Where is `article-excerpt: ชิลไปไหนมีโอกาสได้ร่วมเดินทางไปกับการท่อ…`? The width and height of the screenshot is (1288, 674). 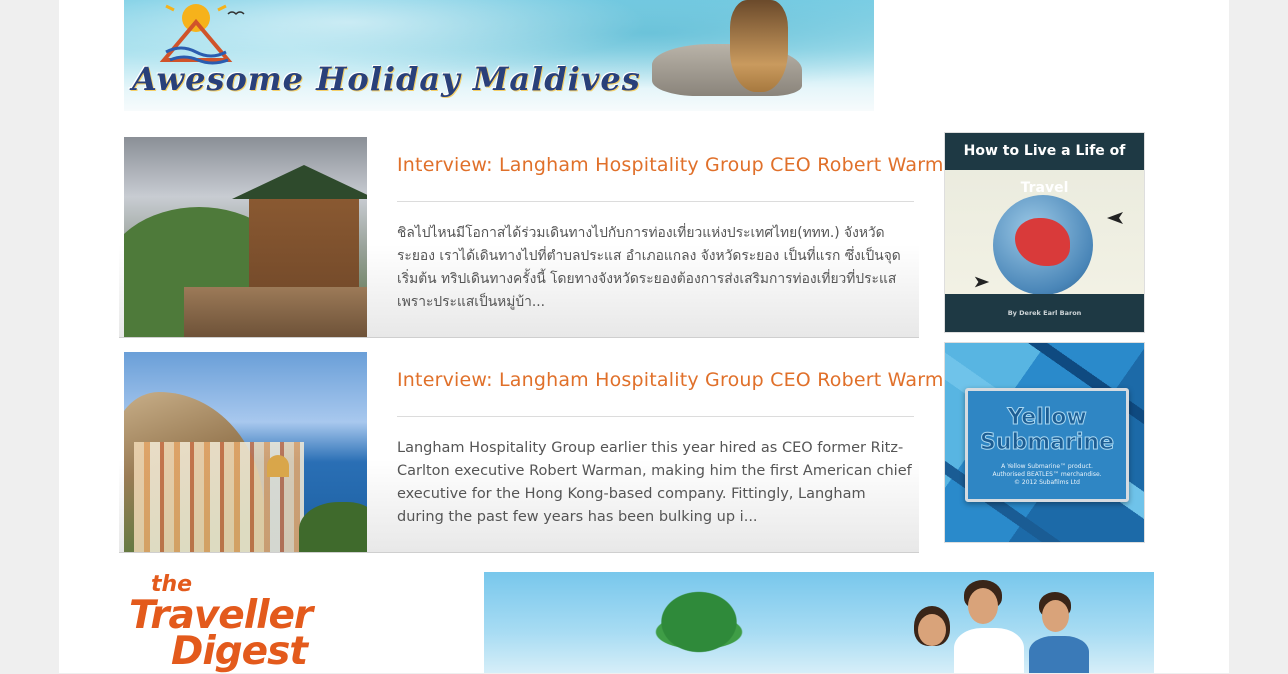
article-excerpt: ชิลไปไหนมีโอกาสได้ร่วมเดินทางไปกับการท่อ… is located at coordinates (649, 267).